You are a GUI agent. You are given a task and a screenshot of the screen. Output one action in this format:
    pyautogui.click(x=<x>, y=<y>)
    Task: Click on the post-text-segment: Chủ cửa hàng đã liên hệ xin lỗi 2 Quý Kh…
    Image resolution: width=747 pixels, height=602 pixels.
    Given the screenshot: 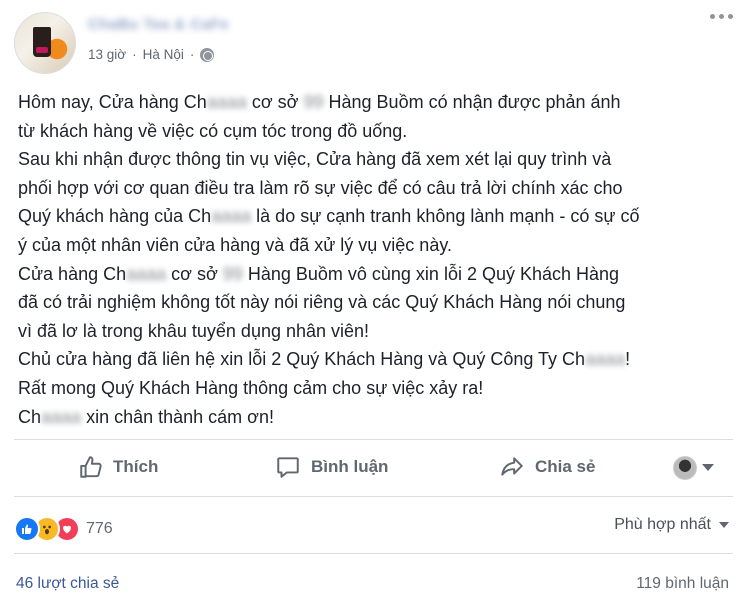 What is the action you would take?
    pyautogui.click(x=302, y=359)
    